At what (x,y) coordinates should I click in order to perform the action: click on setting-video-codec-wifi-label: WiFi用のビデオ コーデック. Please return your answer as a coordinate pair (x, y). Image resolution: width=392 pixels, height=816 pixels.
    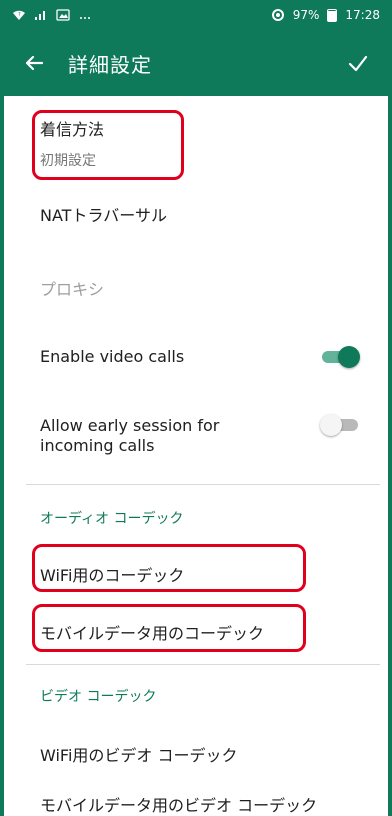
    Looking at the image, I should click on (139, 755).